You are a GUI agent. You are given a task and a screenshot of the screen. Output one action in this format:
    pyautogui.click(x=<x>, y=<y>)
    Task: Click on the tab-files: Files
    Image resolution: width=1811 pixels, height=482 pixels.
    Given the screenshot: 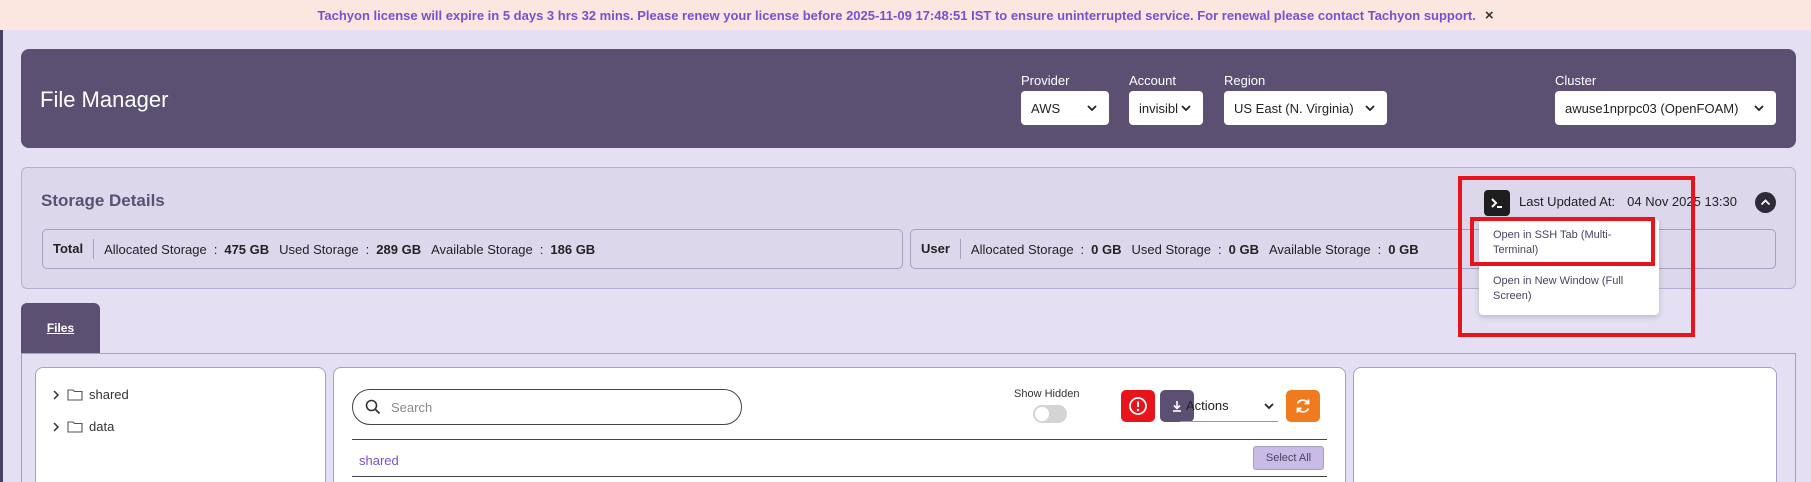 What is the action you would take?
    pyautogui.click(x=60, y=328)
    